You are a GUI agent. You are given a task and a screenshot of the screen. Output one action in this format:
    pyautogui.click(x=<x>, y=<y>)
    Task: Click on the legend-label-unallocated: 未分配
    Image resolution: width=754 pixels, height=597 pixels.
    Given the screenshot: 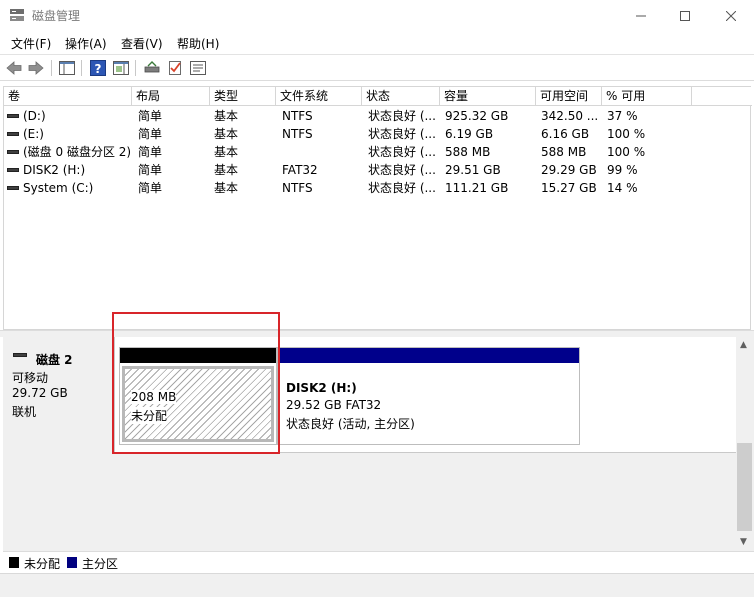 What is the action you would take?
    pyautogui.click(x=42, y=564)
    